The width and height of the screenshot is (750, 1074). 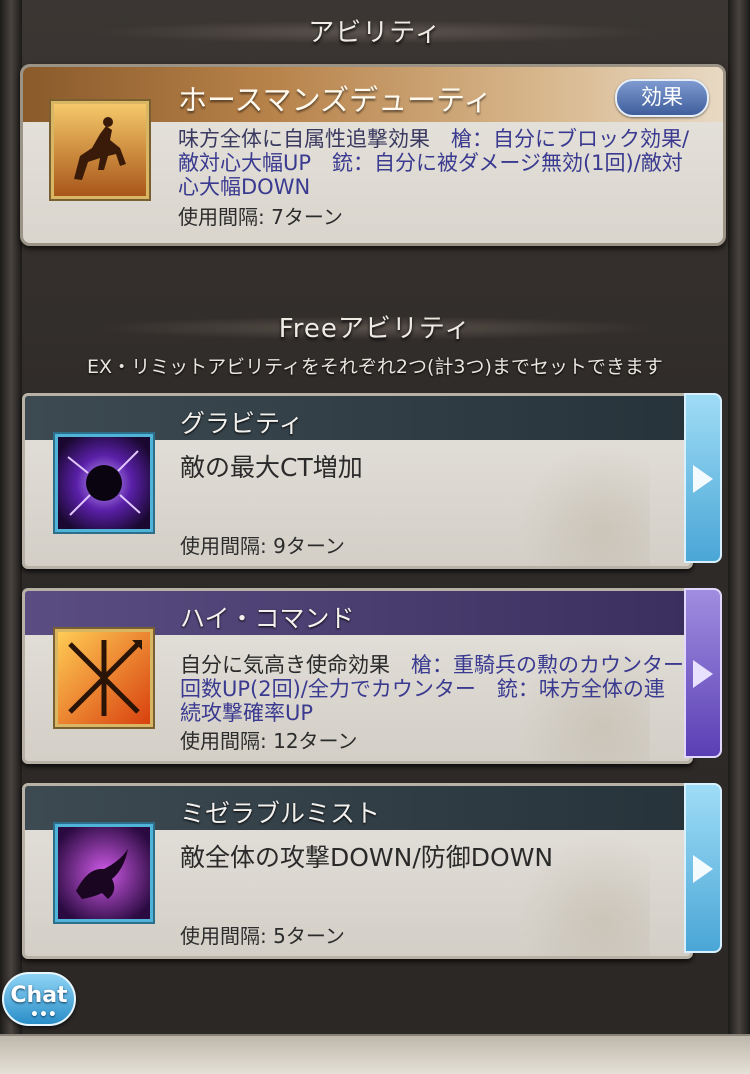 I want to click on free-ability-interval: 使用間隔: 5ターン, so click(x=262, y=936).